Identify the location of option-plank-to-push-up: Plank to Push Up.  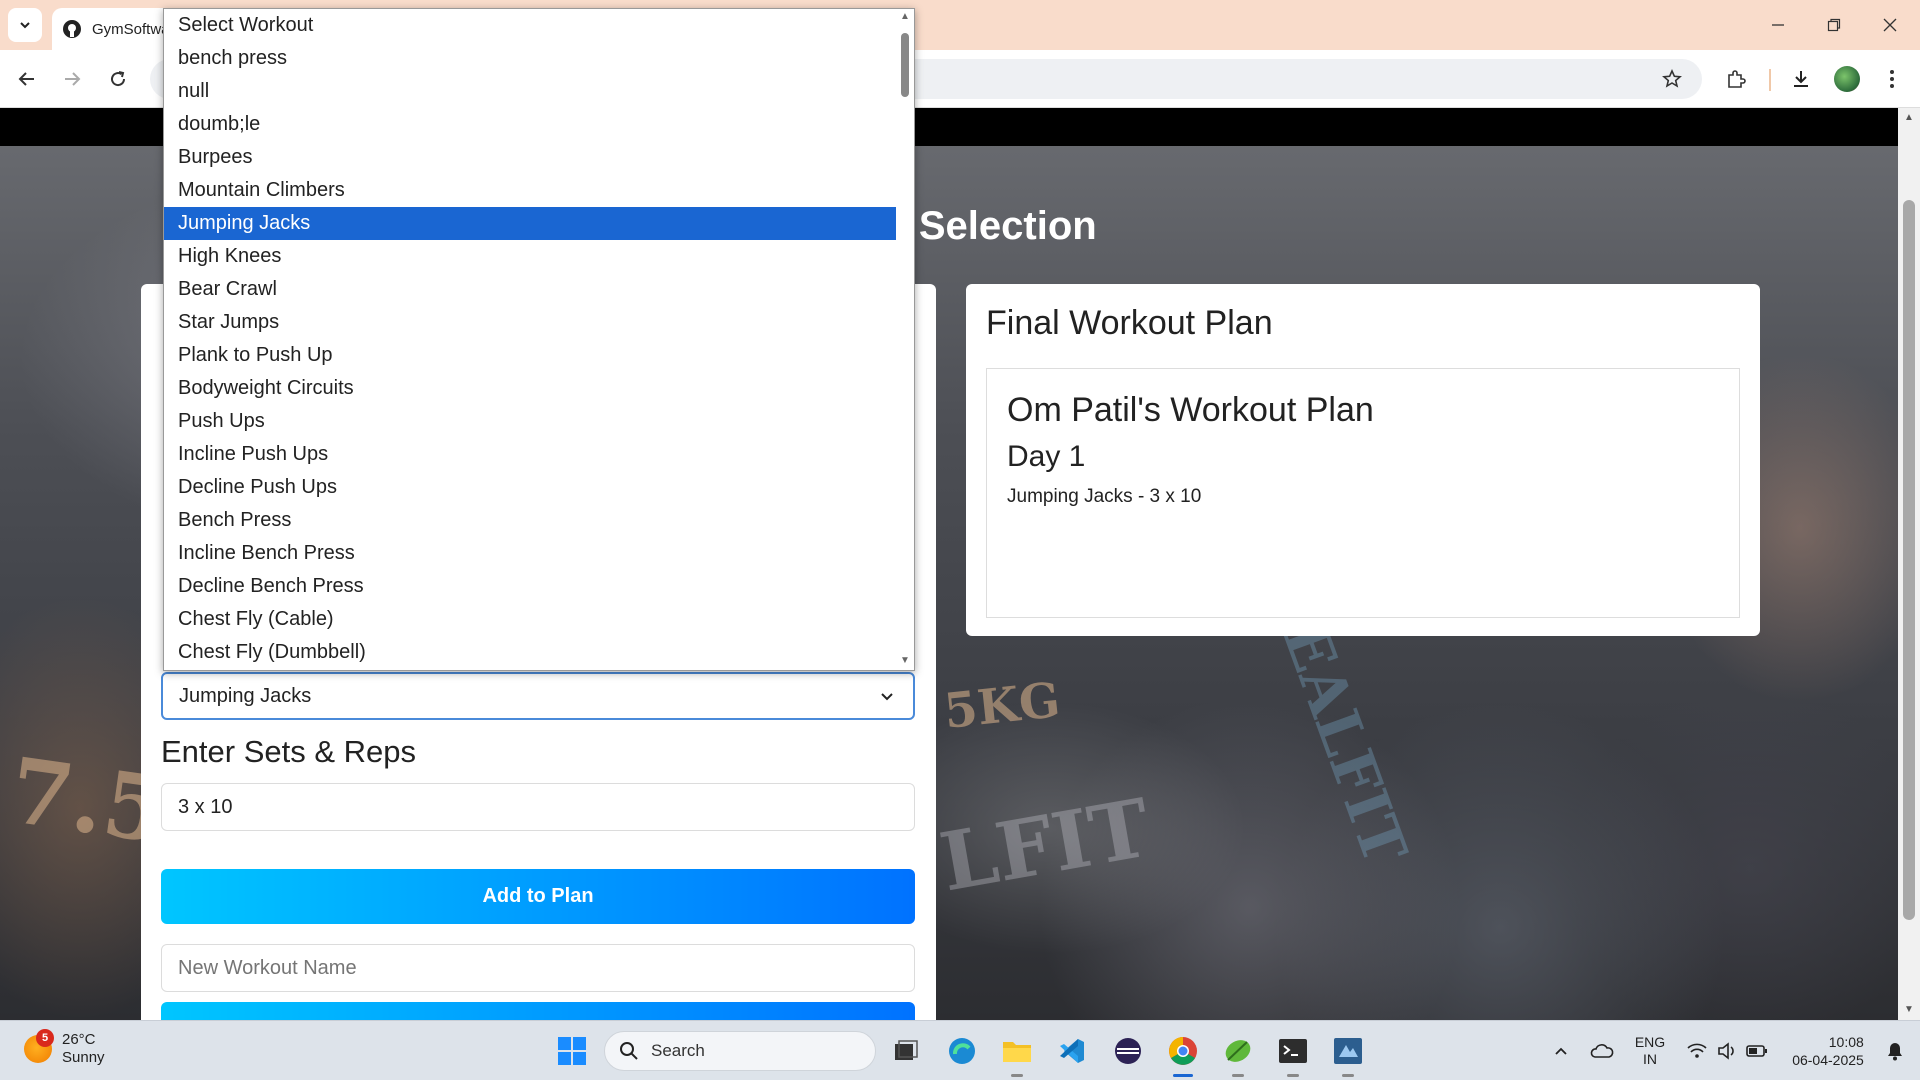
(530, 355).